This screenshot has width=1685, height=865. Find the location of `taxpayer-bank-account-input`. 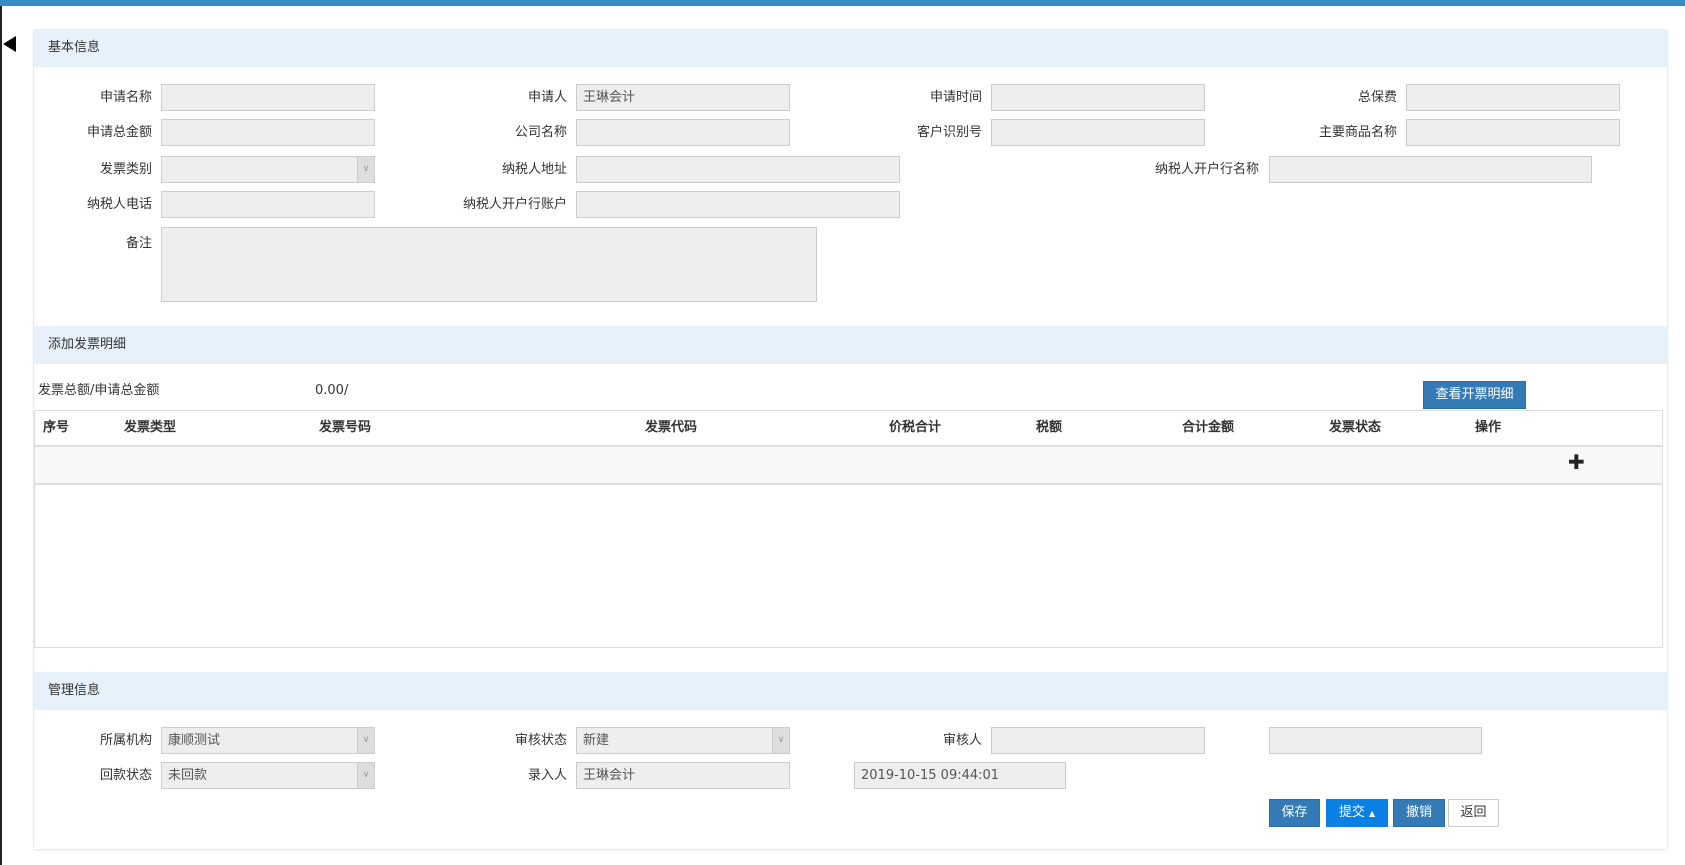

taxpayer-bank-account-input is located at coordinates (738, 204).